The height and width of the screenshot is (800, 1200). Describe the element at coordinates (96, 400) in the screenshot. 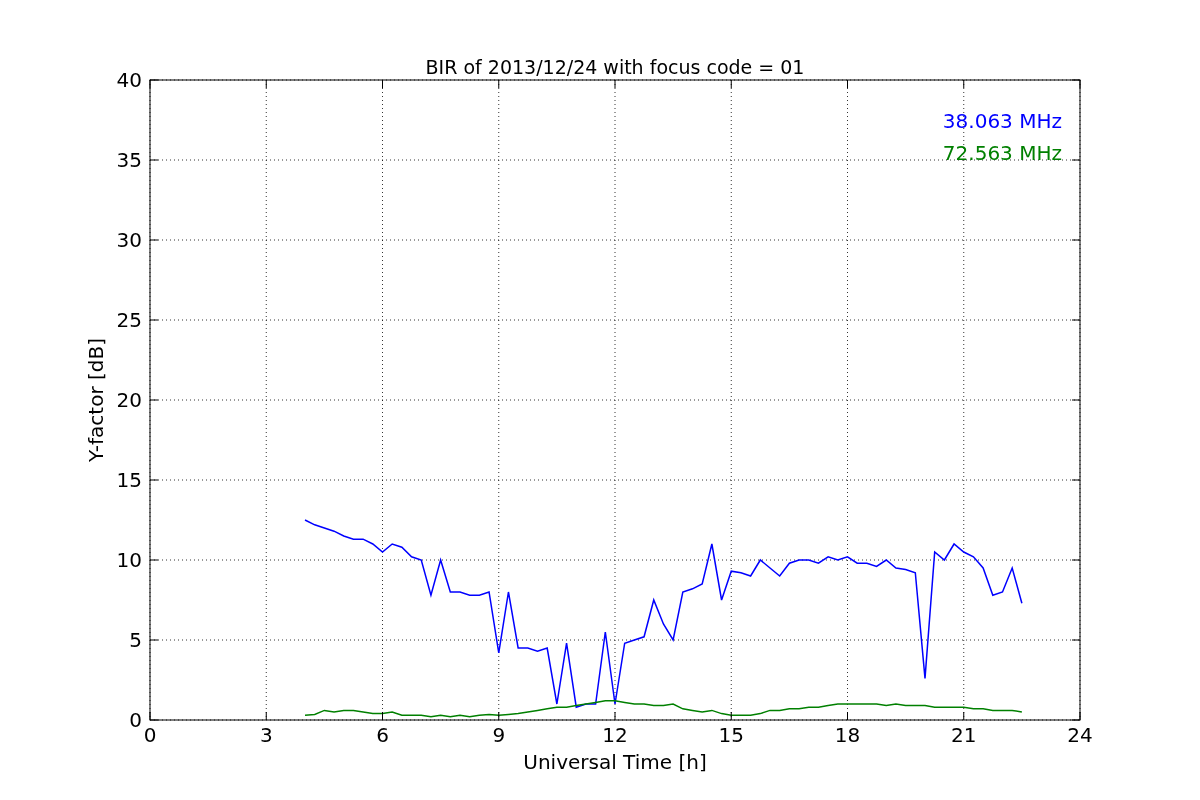

I see `y-axis-label: Y-factor [dB]` at that location.